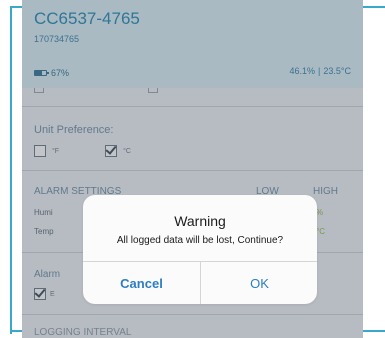 This screenshot has height=338, width=385. Describe the element at coordinates (11, 170) in the screenshot. I see `frame-border-left` at that location.